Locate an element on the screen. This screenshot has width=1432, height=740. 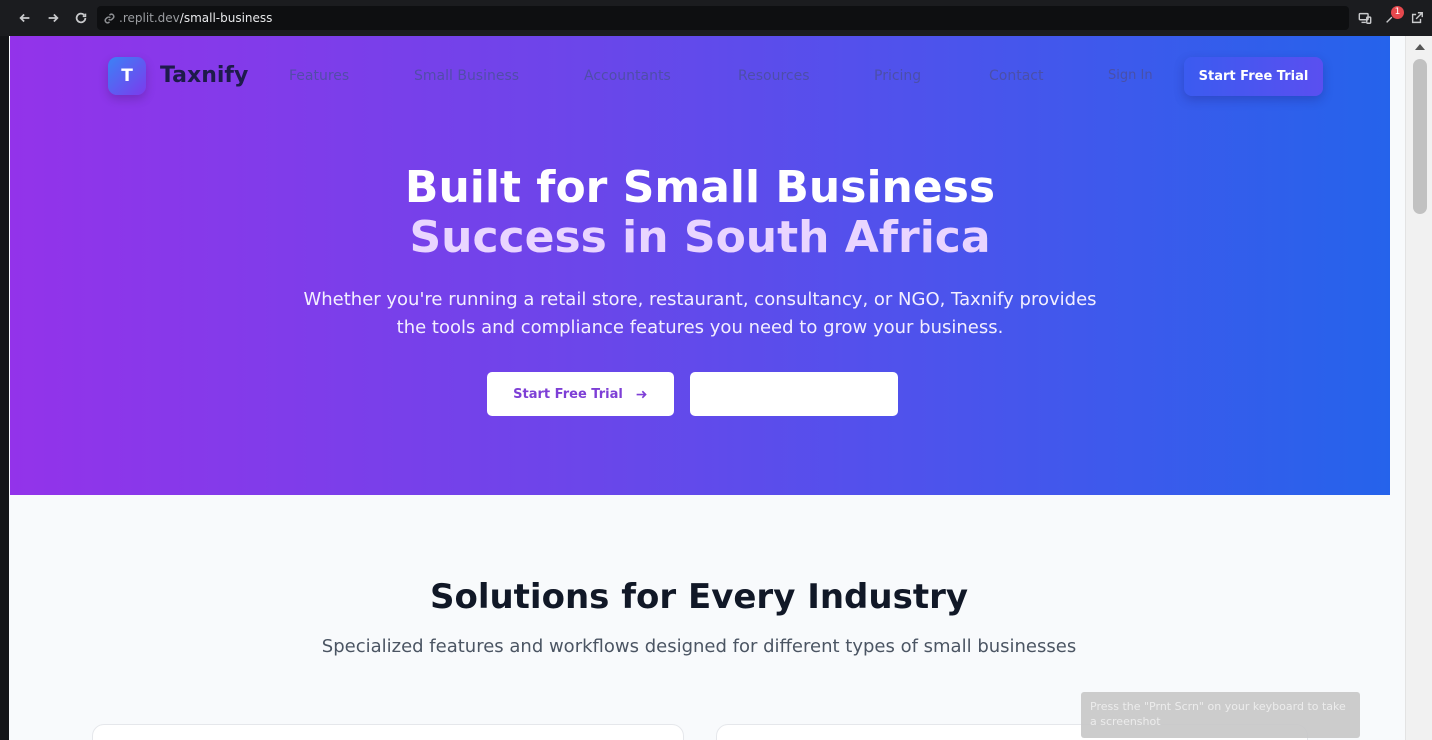
forward-button is located at coordinates (53, 18).